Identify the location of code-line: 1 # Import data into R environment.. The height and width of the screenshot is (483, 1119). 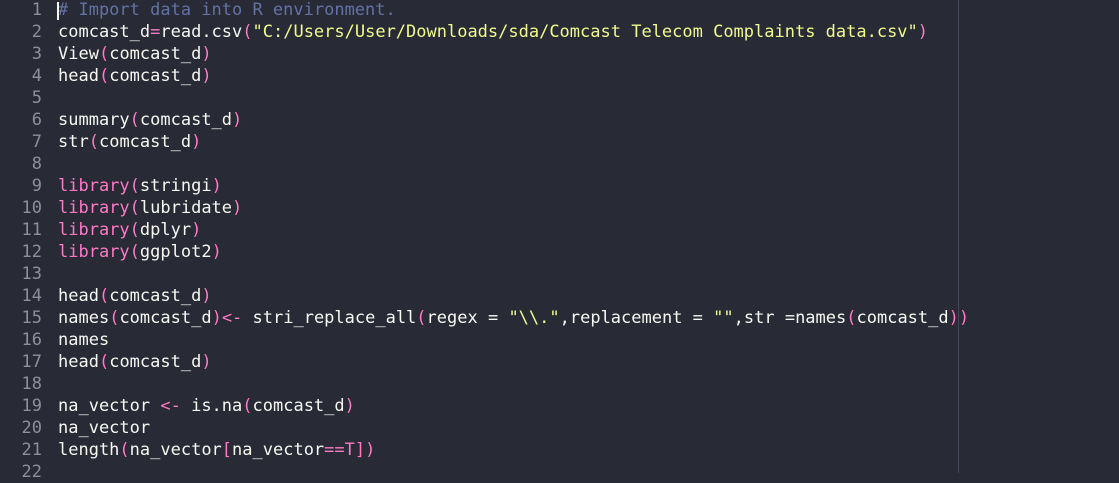
(559, 10).